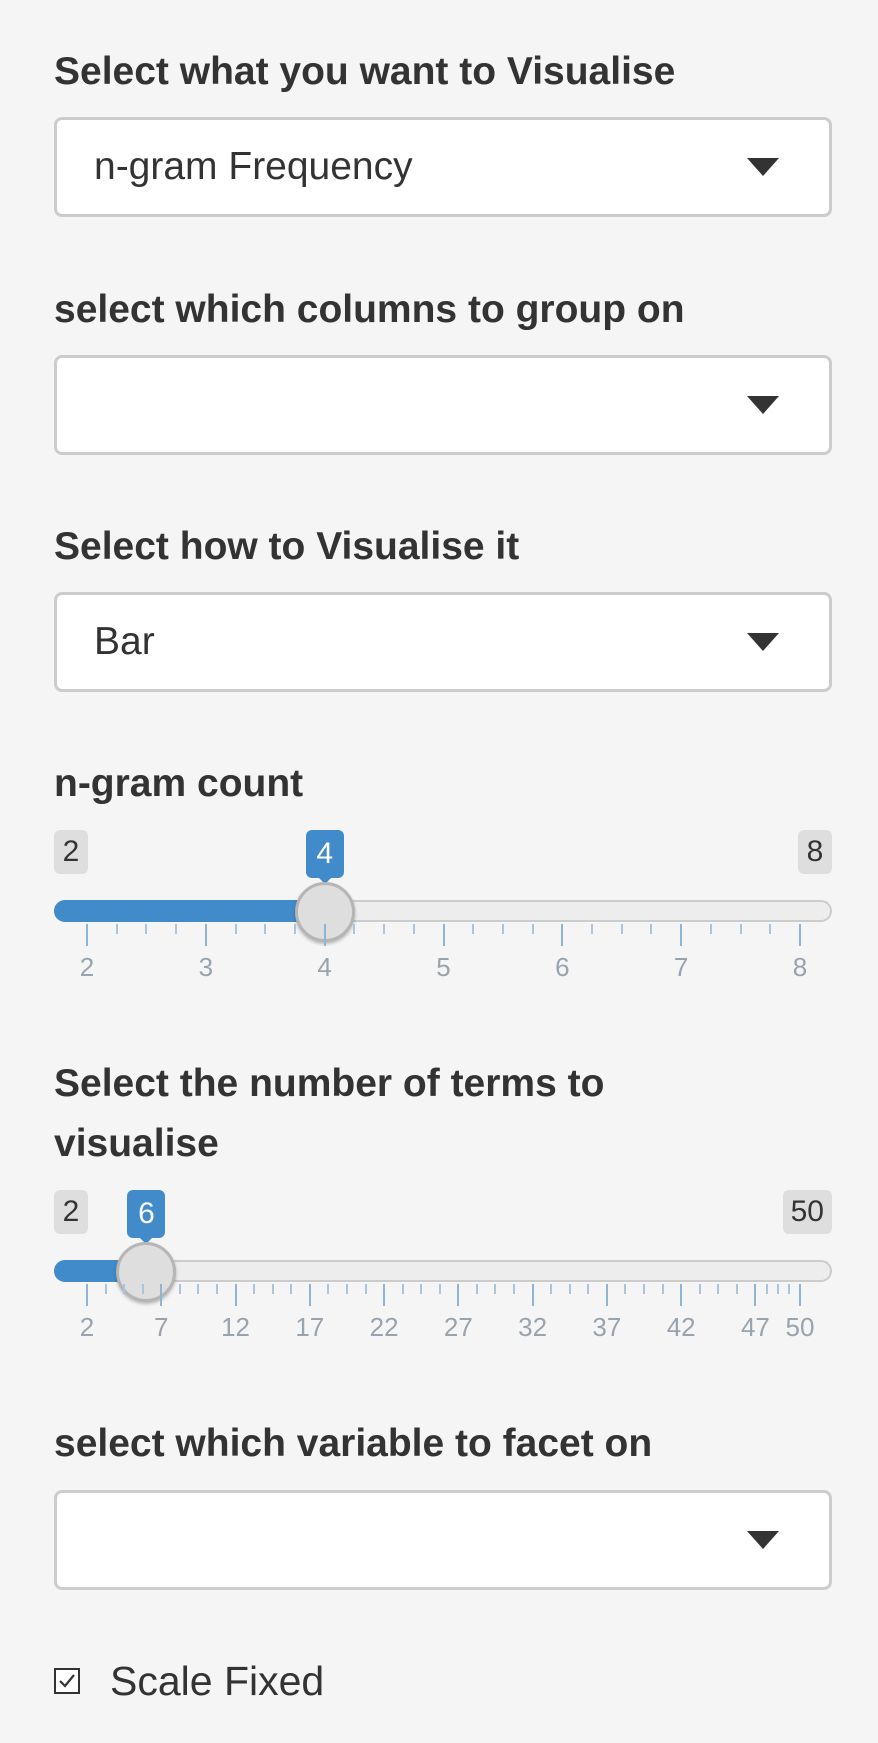  Describe the element at coordinates (287, 546) in the screenshot. I see `visualise-how-label: Select how to Visualise it` at that location.